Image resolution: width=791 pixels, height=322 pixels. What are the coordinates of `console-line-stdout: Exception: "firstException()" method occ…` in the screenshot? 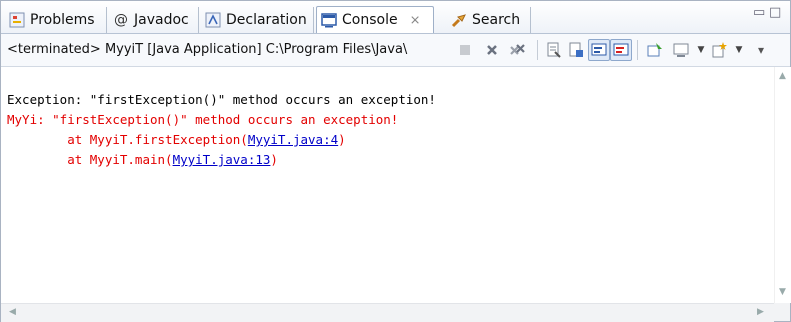 It's located at (221, 99).